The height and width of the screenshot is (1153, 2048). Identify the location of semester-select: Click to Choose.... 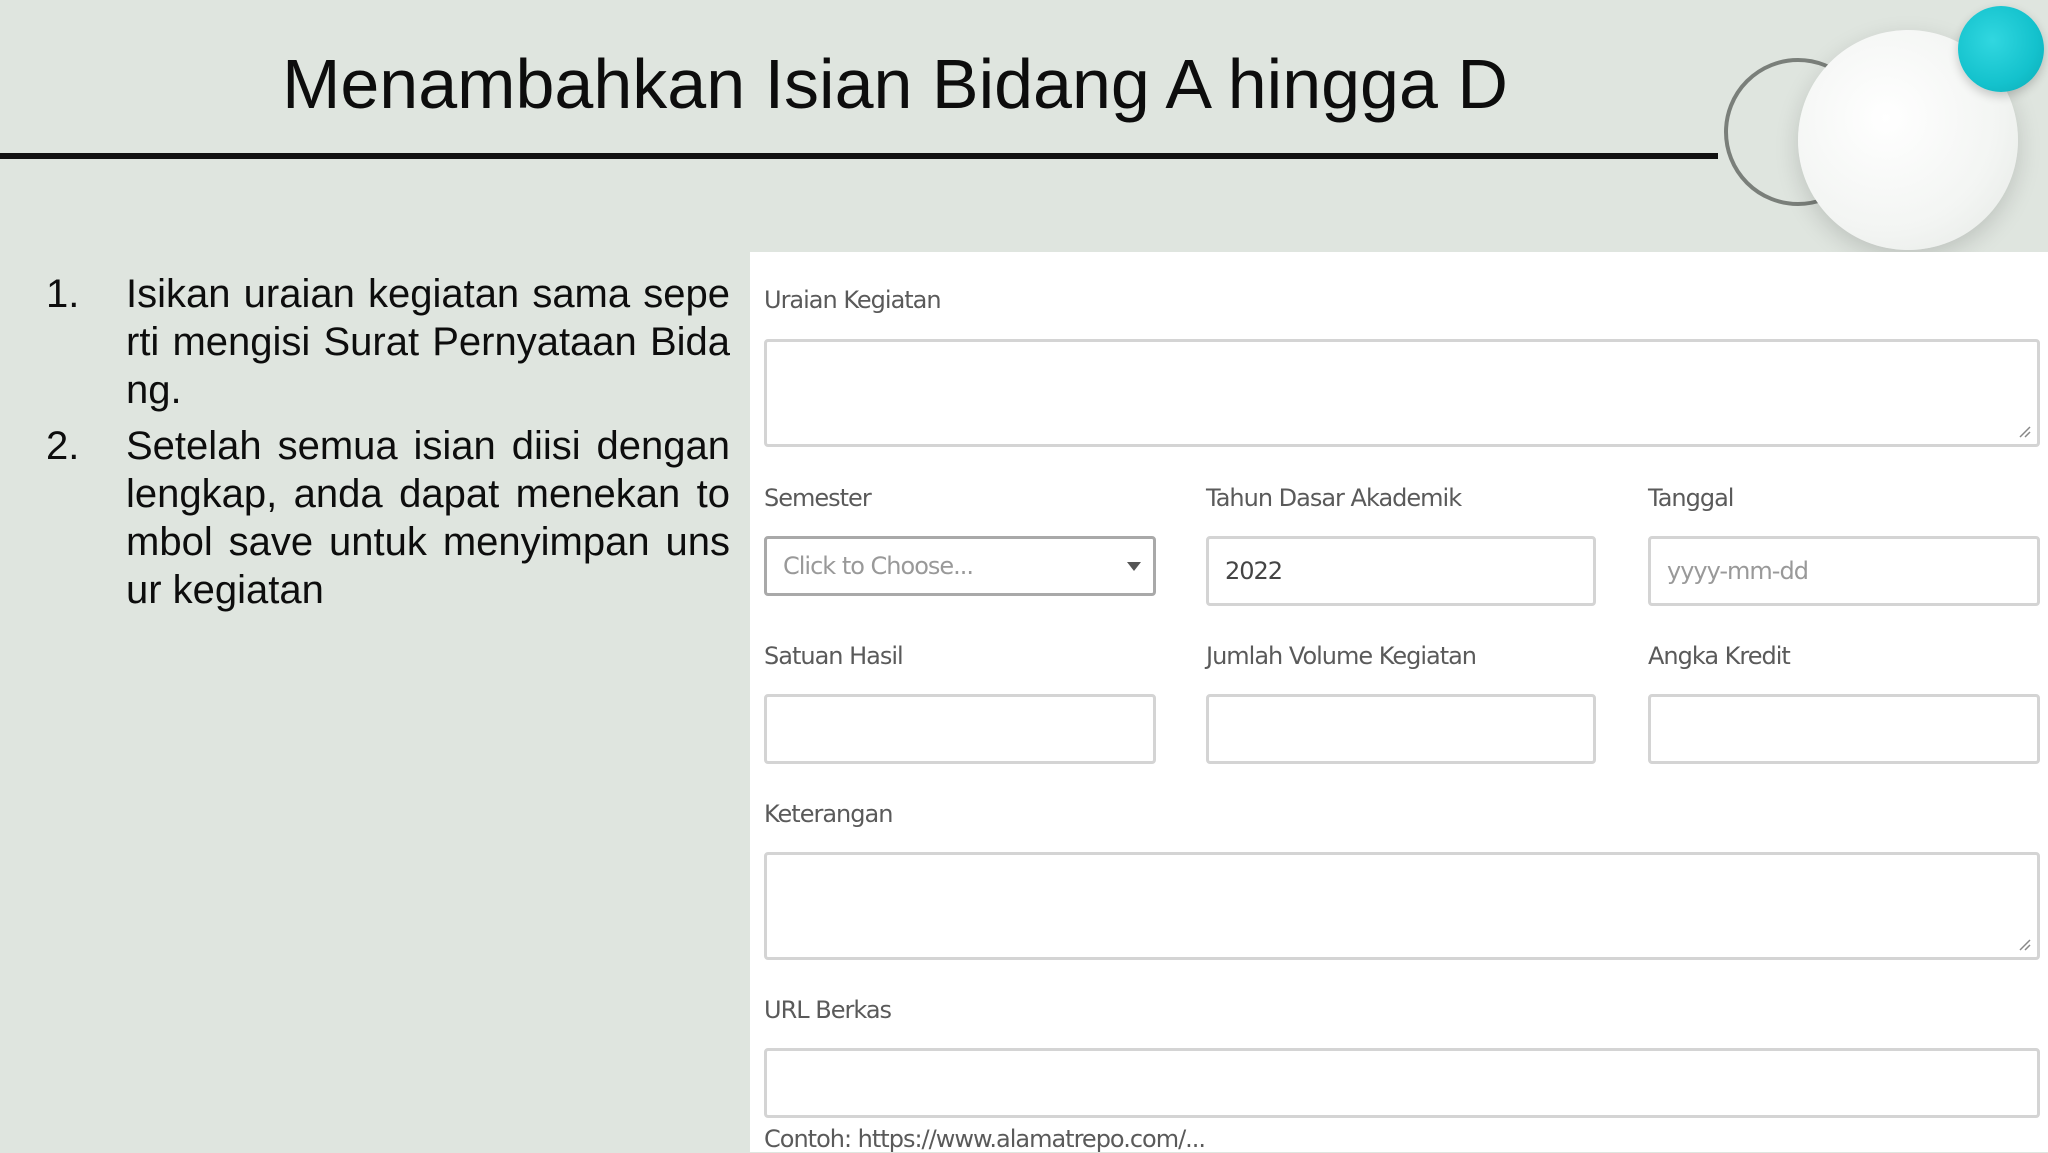
(960, 566).